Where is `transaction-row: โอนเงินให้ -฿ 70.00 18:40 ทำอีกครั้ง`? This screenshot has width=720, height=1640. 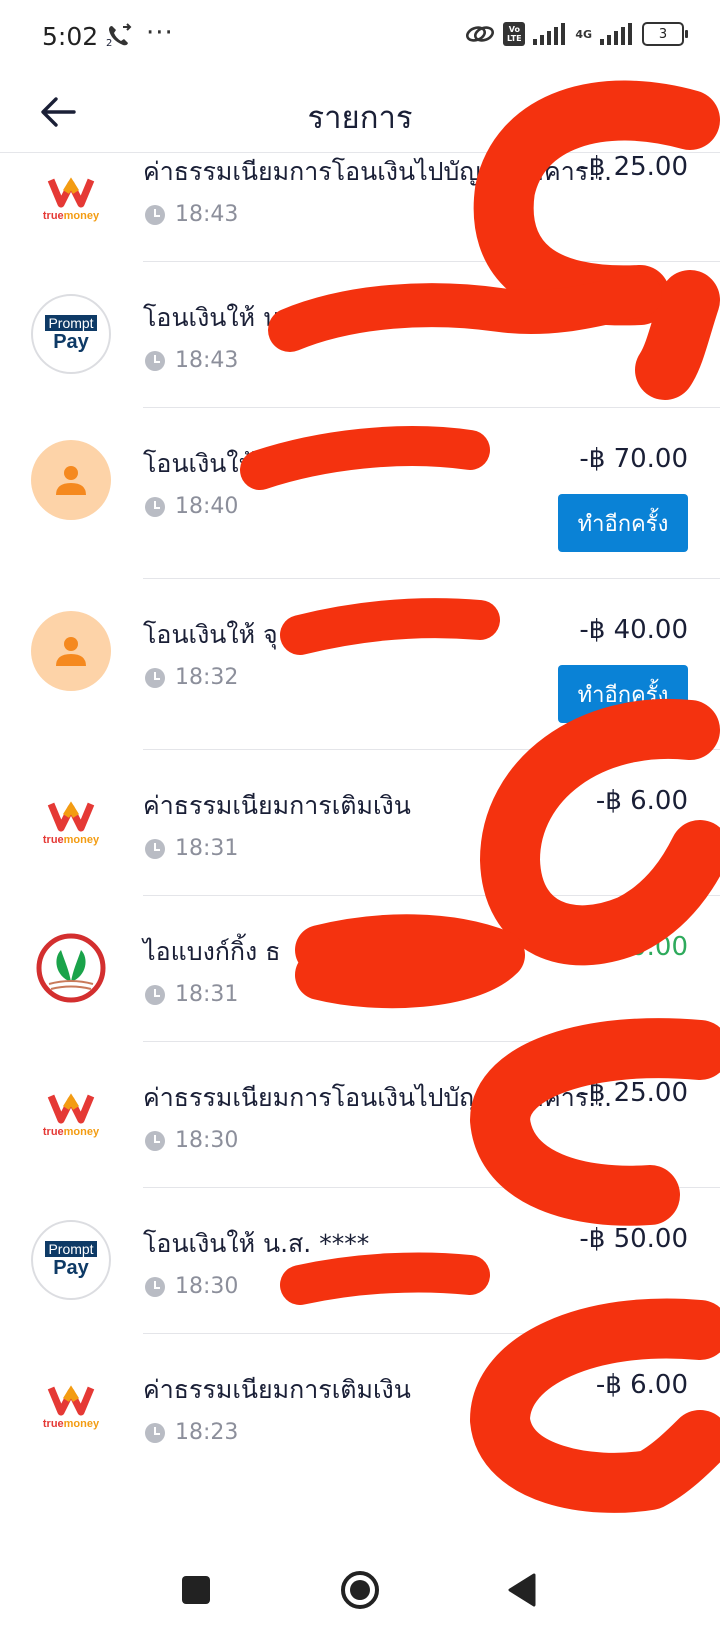 transaction-row: โอนเงินให้ -฿ 70.00 18:40 ทำอีกครั้ง is located at coordinates (360, 493).